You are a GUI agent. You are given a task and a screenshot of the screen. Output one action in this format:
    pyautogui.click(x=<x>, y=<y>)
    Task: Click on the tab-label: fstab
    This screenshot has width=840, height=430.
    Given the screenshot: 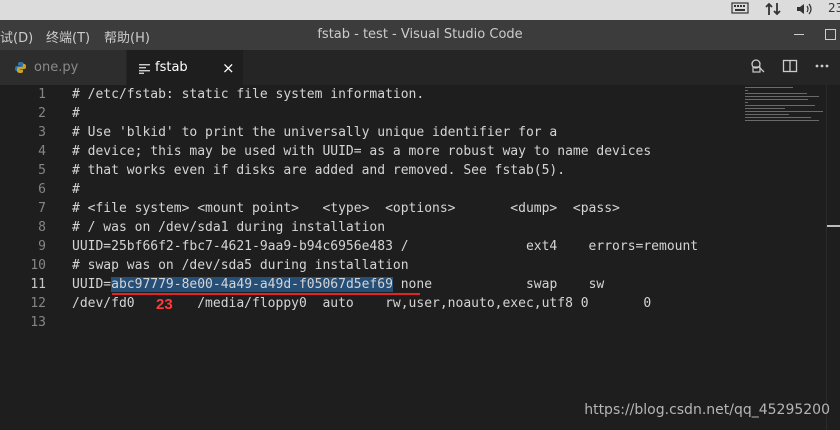 What is the action you would take?
    pyautogui.click(x=171, y=67)
    